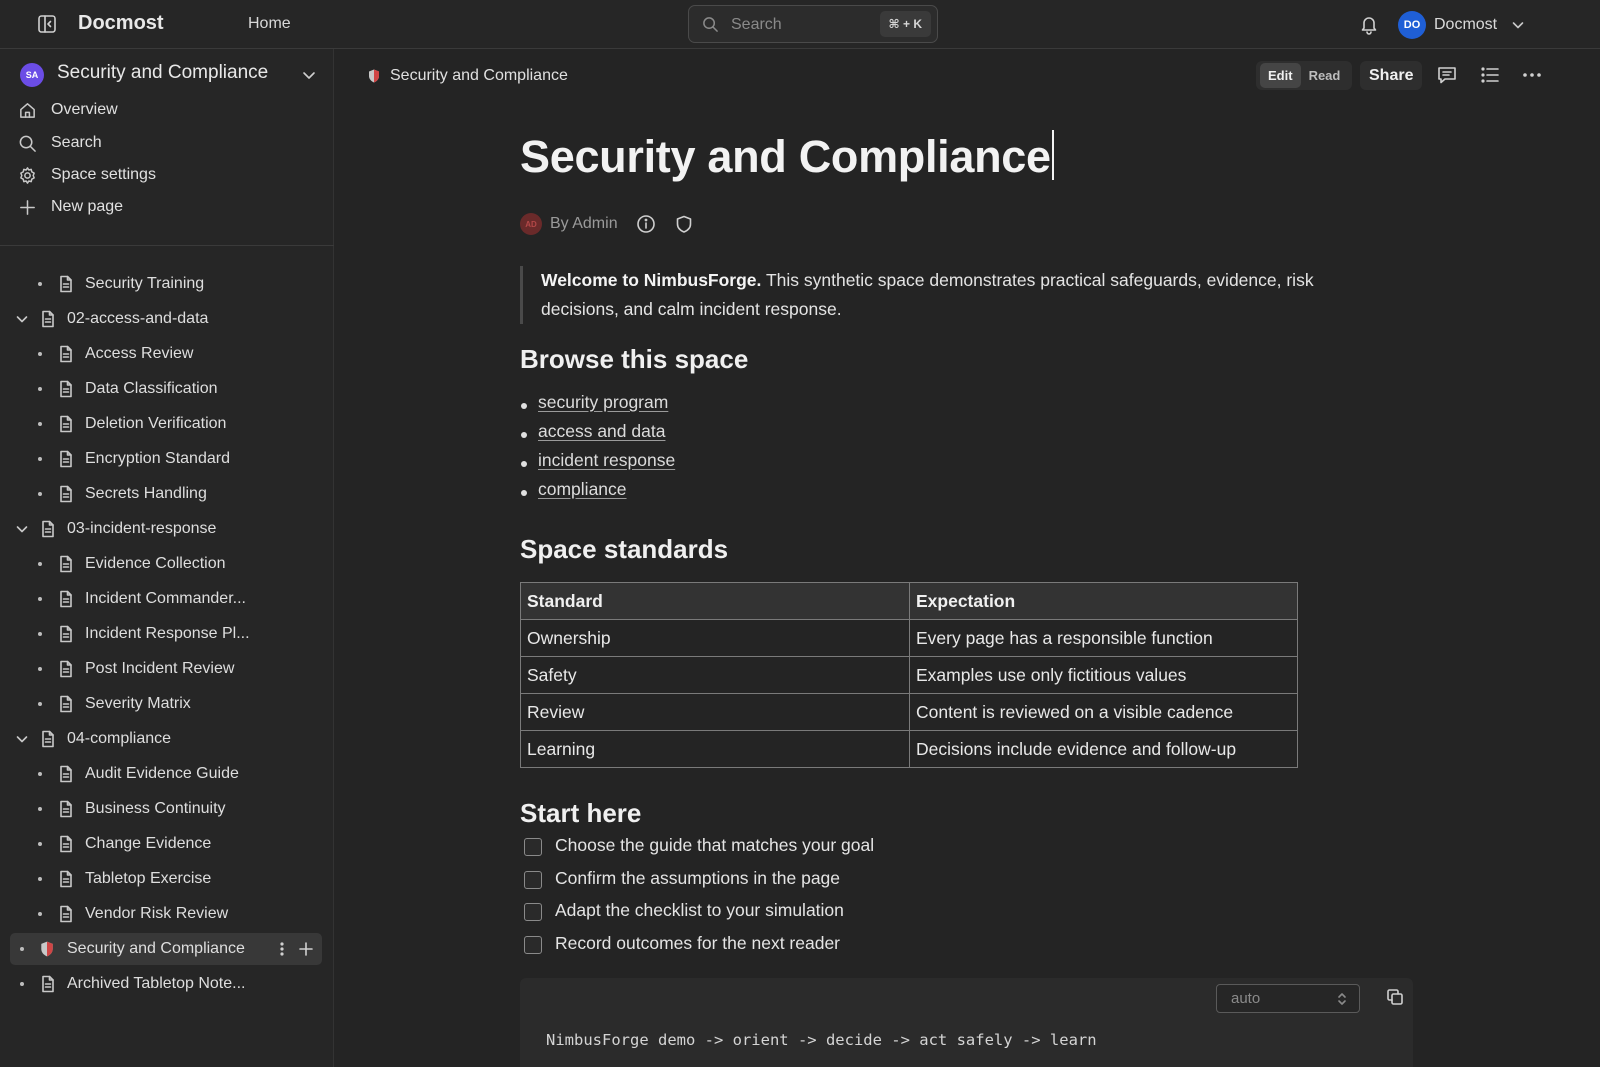 The height and width of the screenshot is (1067, 1600). Describe the element at coordinates (1325, 75) in the screenshot. I see `read-mode-button: Read` at that location.